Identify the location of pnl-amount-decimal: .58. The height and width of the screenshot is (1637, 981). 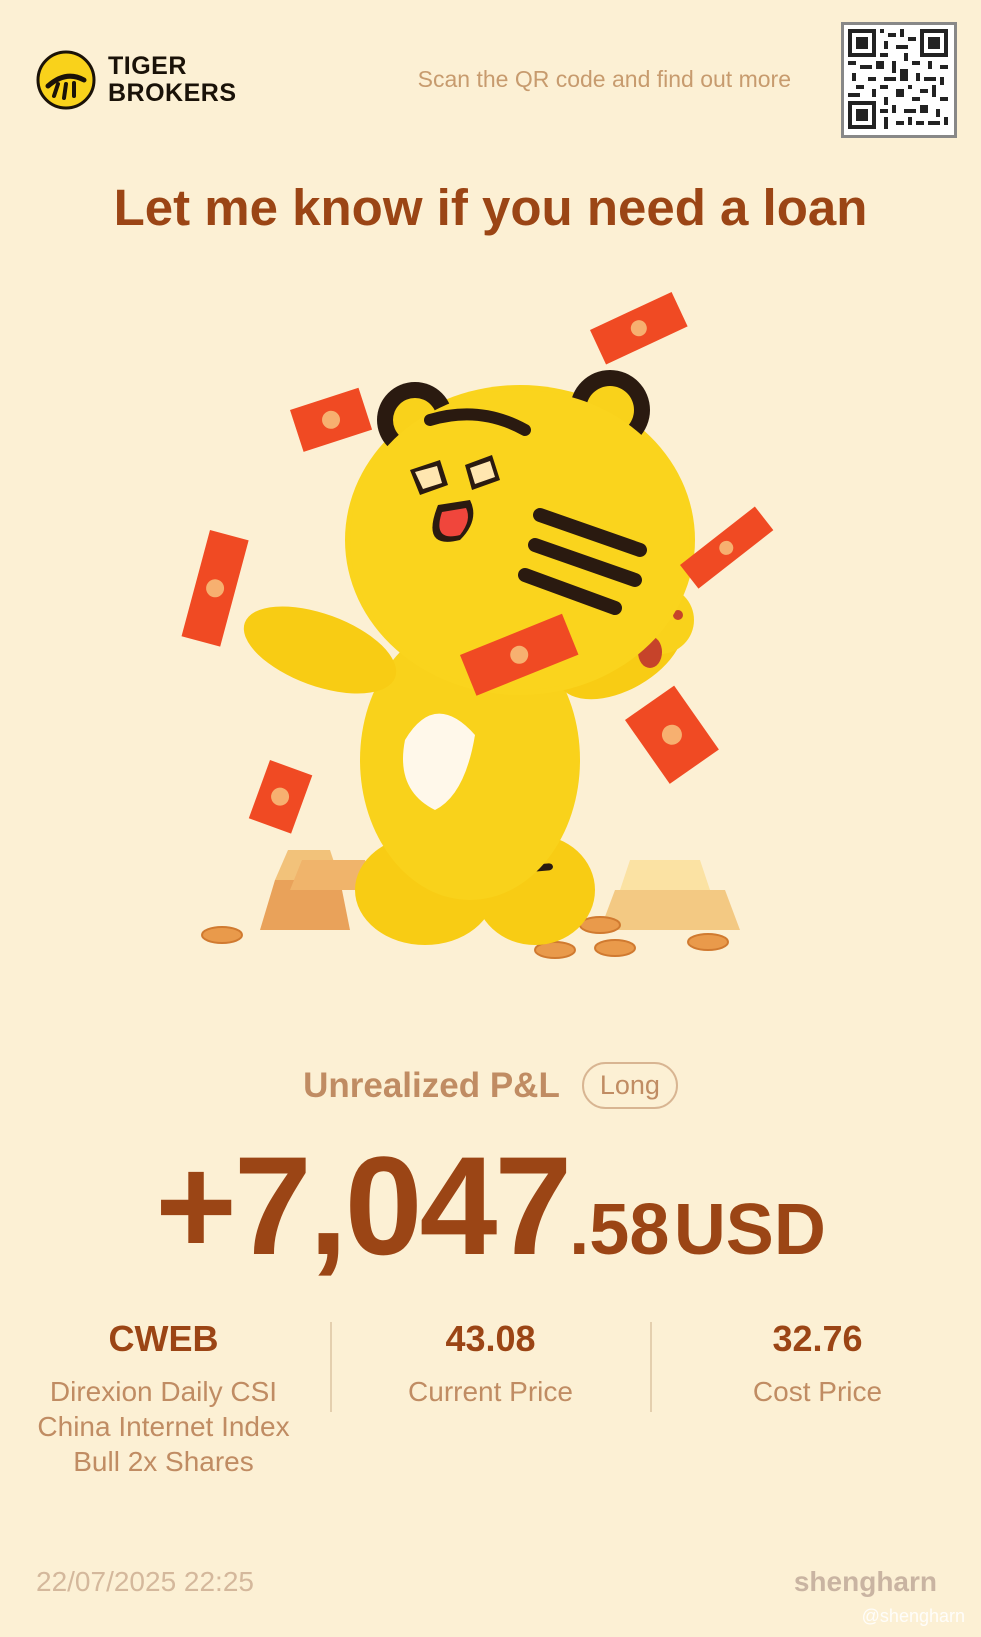
(619, 1230).